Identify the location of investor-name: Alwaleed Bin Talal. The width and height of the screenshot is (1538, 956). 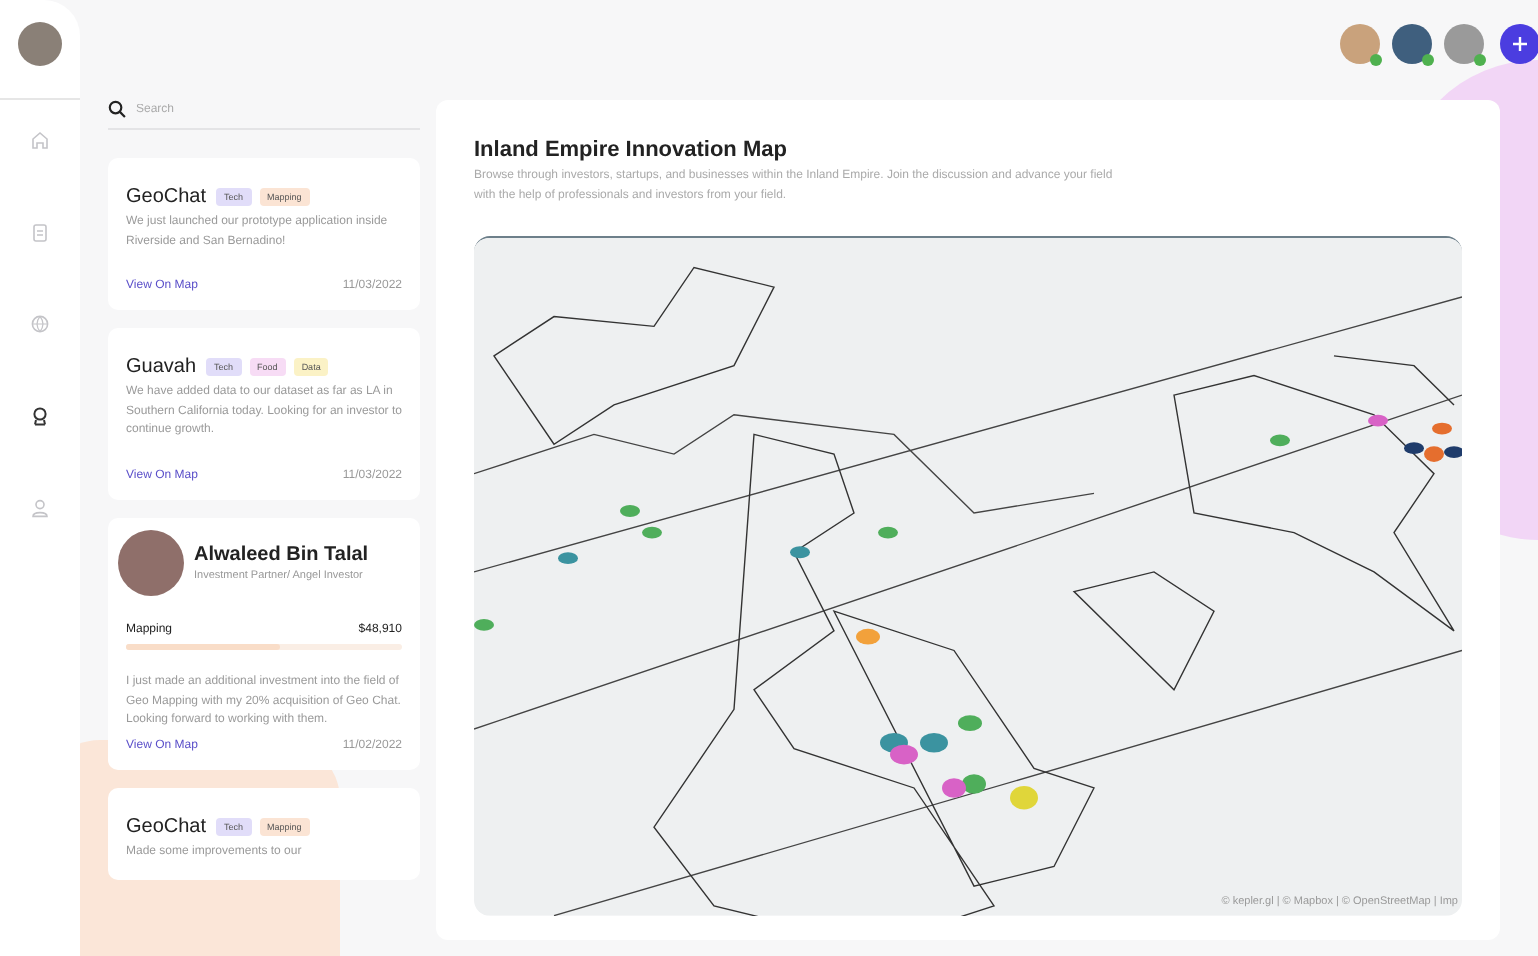
(281, 554).